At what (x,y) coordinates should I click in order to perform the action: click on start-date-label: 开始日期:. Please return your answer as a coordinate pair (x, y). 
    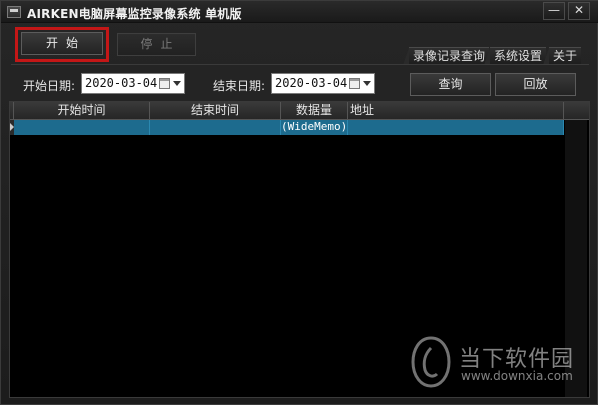
    Looking at the image, I should click on (49, 86).